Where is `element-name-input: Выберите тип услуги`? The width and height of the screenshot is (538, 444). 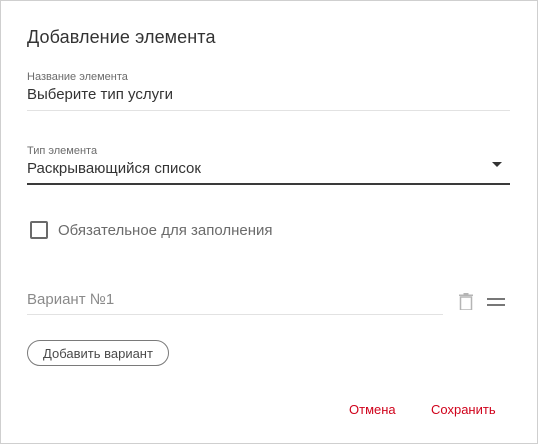 element-name-input: Выберите тип услуги is located at coordinates (268, 95).